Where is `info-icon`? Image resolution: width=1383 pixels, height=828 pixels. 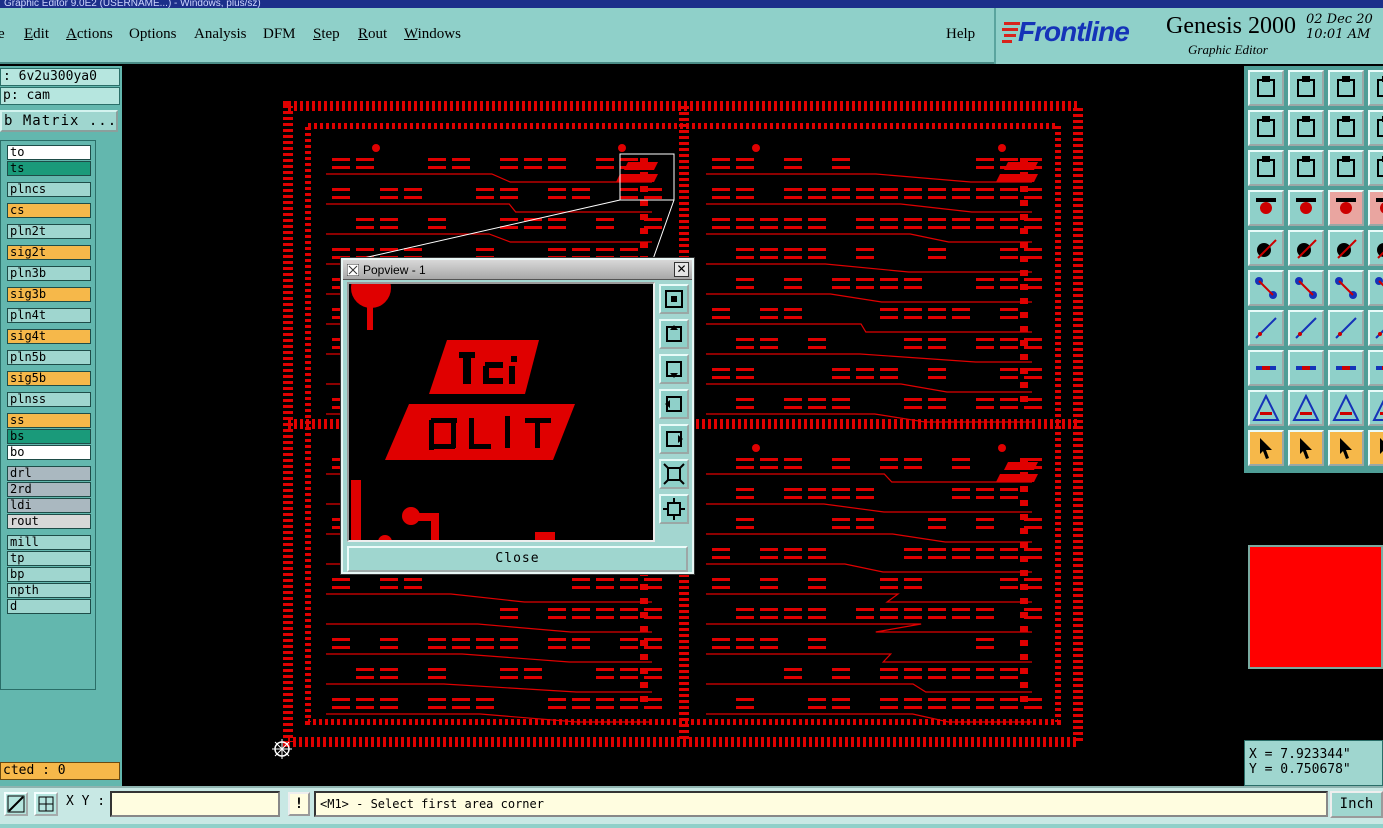
info-icon is located at coordinates (1375, 248).